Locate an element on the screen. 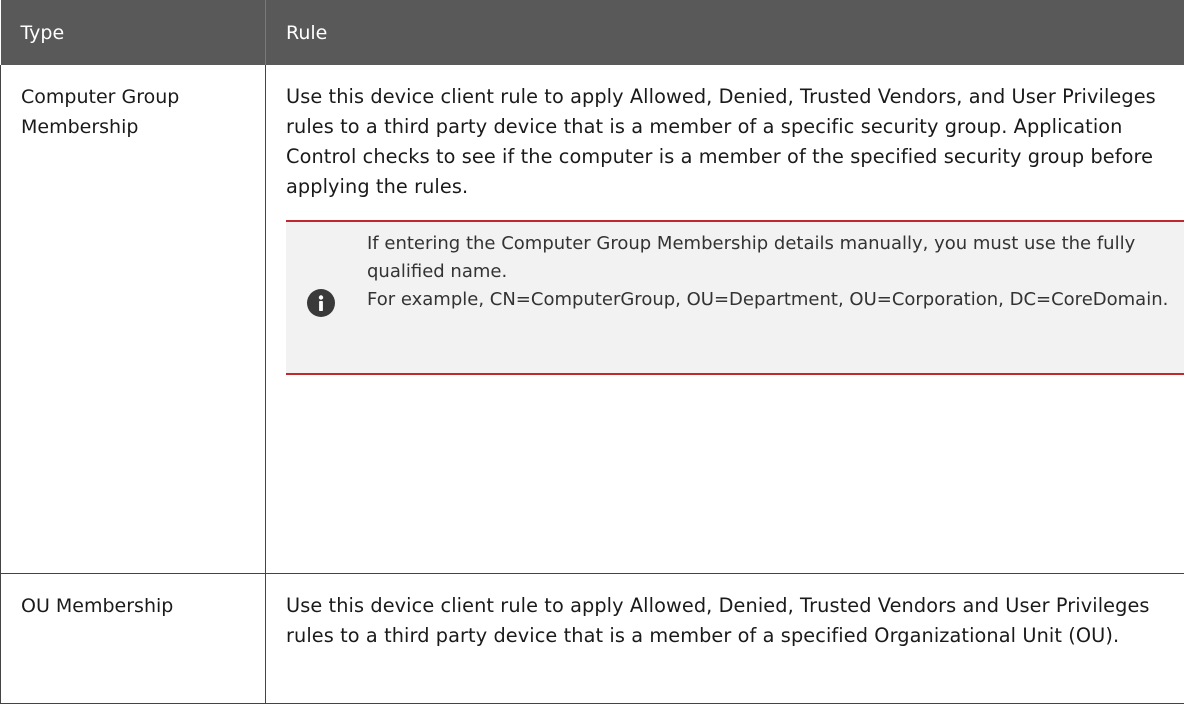 This screenshot has height=704, width=1184. type-label: Computer Group Membership is located at coordinates (100, 112).